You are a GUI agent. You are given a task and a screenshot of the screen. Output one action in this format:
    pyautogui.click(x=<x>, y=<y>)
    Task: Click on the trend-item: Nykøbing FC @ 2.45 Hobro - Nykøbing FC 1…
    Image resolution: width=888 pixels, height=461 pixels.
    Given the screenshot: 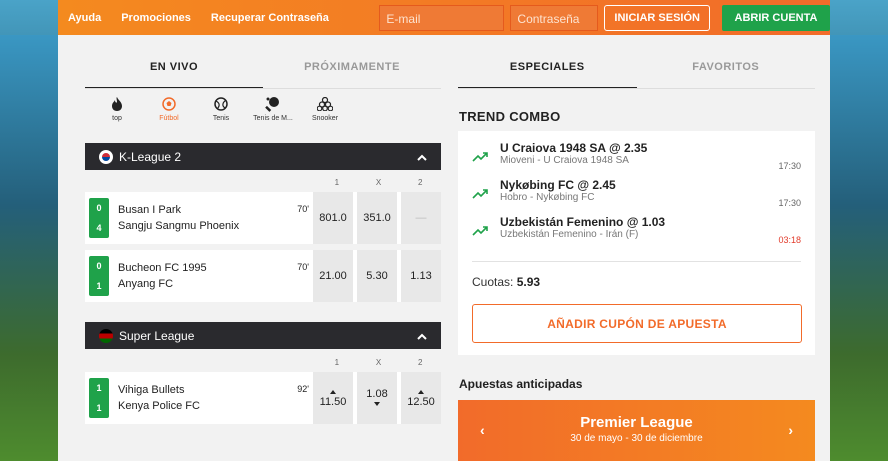 What is the action you would take?
    pyautogui.click(x=636, y=195)
    